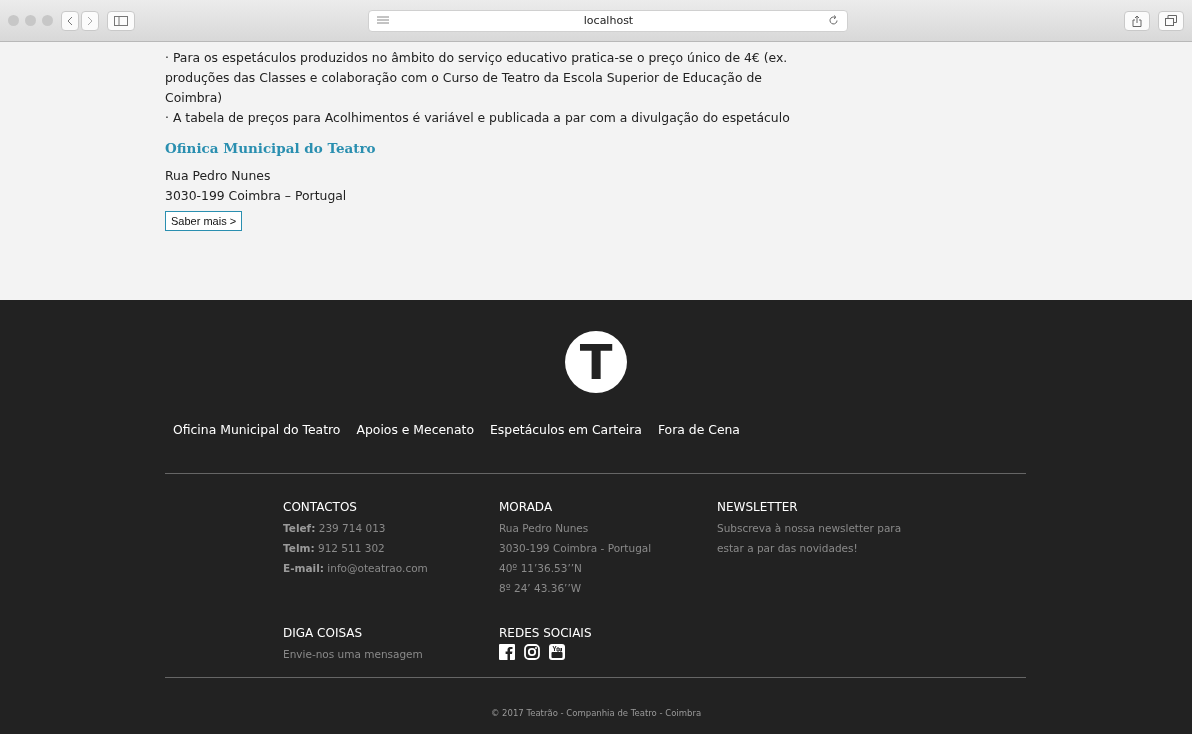  I want to click on footer-text: 3030-199 Coimbra - Portugal, so click(575, 548).